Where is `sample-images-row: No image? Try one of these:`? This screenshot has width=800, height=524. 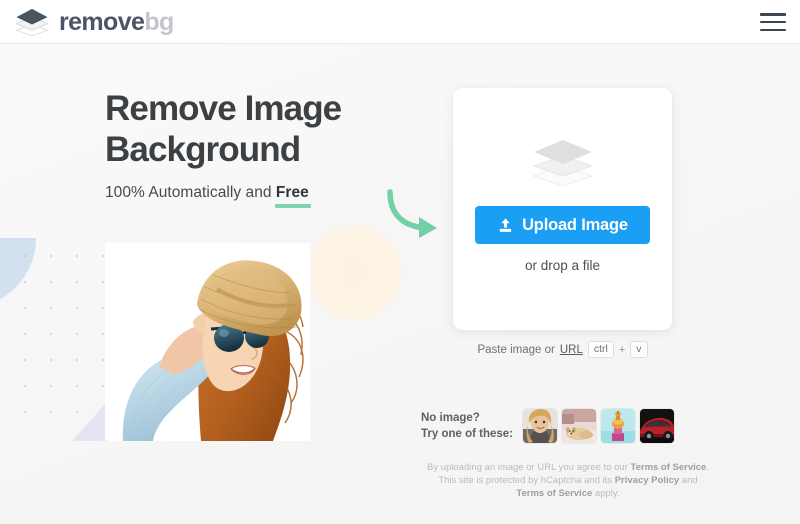
sample-images-row: No image? Try one of these: is located at coordinates (566, 426).